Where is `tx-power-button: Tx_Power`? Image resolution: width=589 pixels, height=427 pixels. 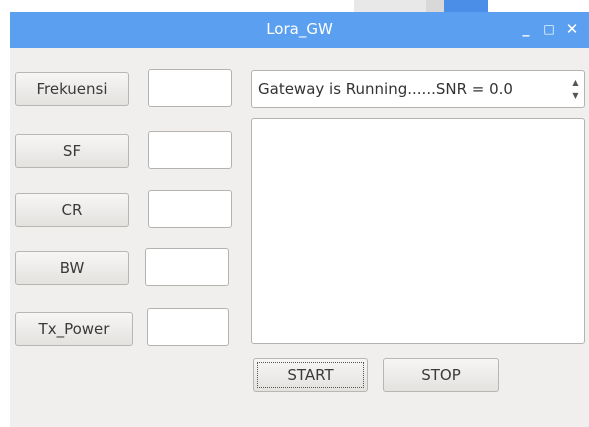 tx-power-button: Tx_Power is located at coordinates (74, 329).